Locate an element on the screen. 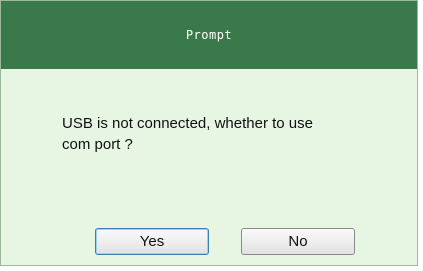  dialog-title: Prompt is located at coordinates (209, 35).